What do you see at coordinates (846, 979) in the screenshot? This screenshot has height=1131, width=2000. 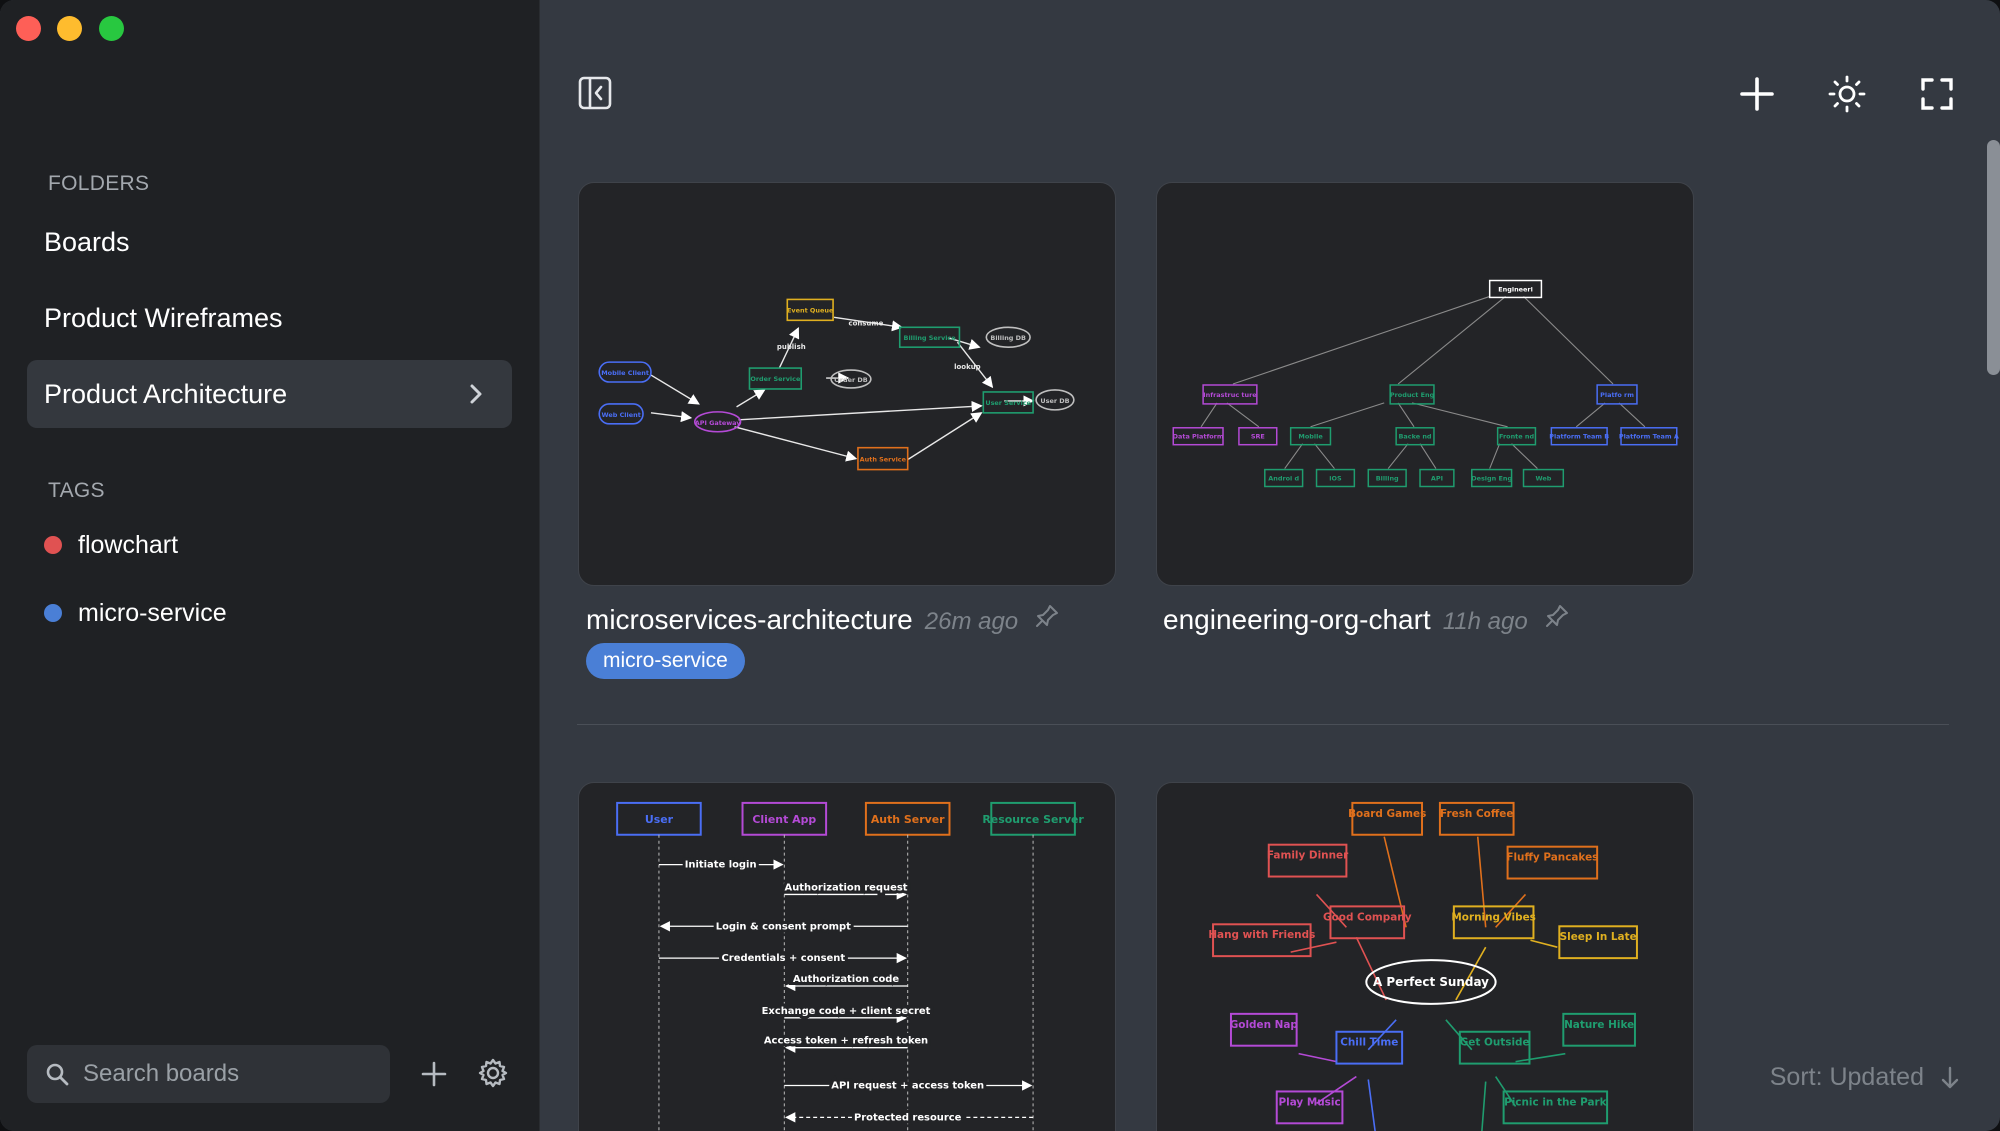 I see `message-label: Authorization code` at bounding box center [846, 979].